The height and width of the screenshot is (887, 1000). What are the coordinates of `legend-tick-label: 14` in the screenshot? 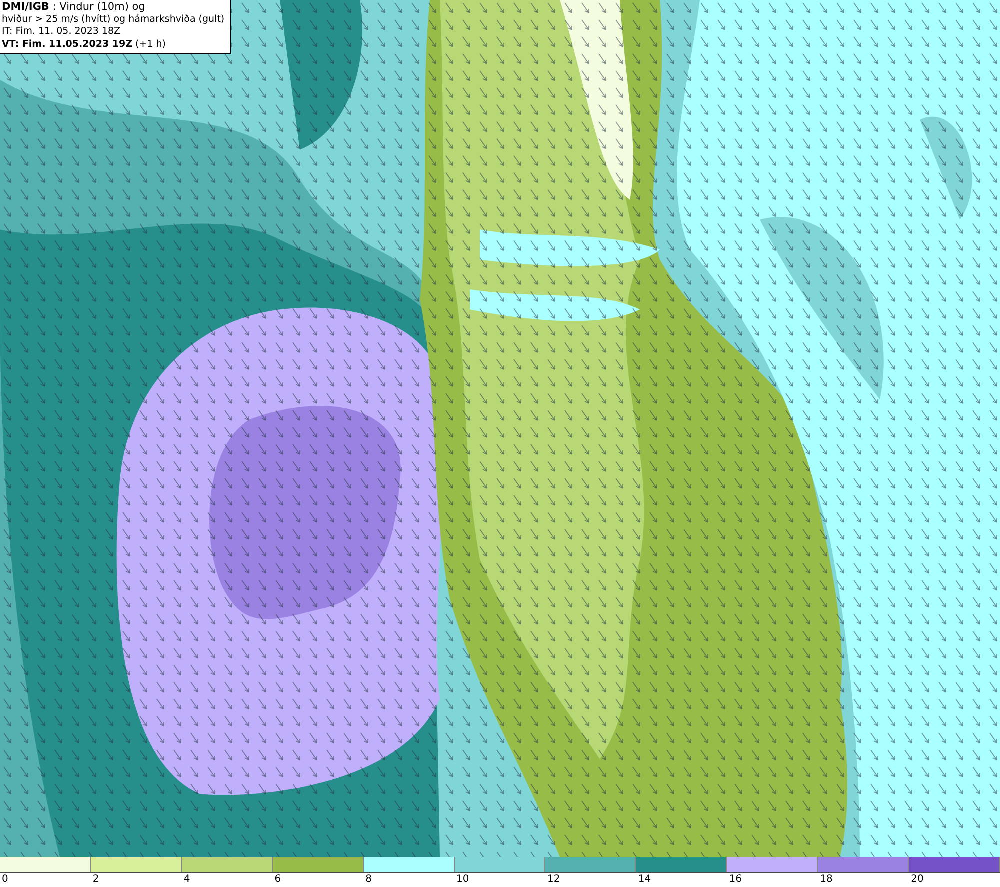 It's located at (644, 880).